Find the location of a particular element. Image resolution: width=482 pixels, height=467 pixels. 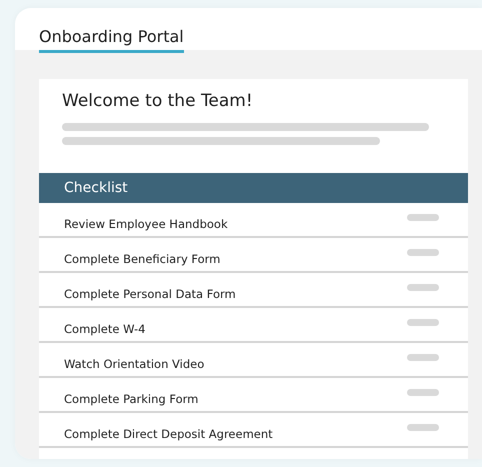

checklist-item: Complete Personal Data Form is located at coordinates (253, 290).